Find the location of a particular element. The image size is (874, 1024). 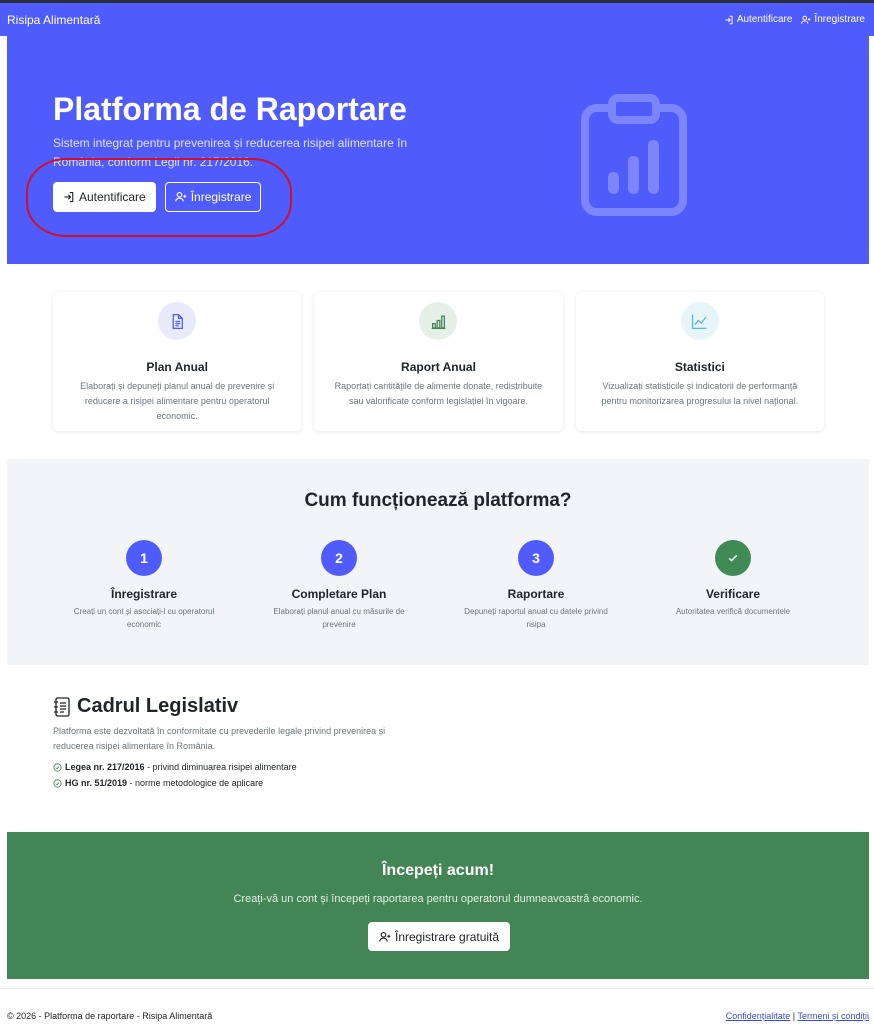

step-description: Autoritatea verifică documentele is located at coordinates (733, 611).